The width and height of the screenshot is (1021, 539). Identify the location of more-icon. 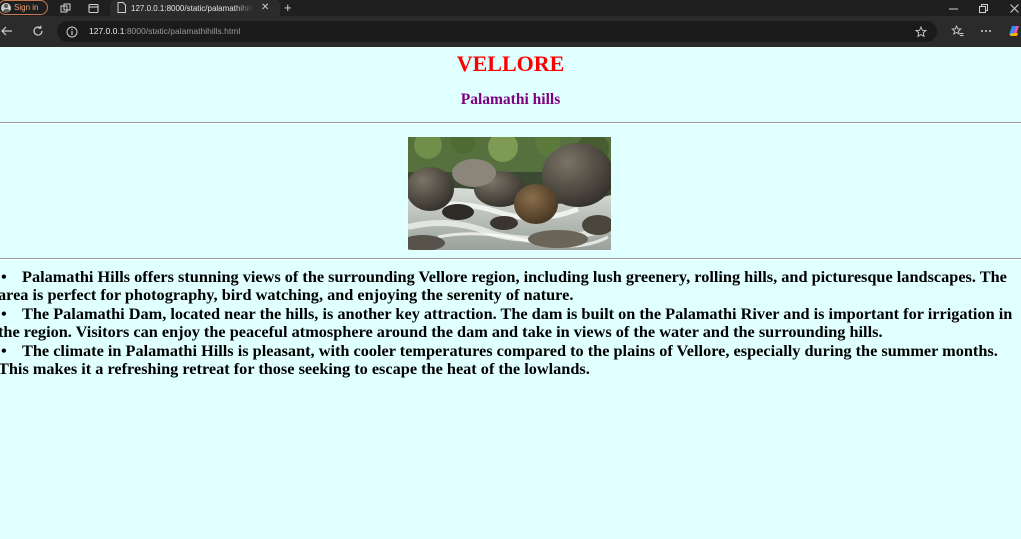
(986, 31).